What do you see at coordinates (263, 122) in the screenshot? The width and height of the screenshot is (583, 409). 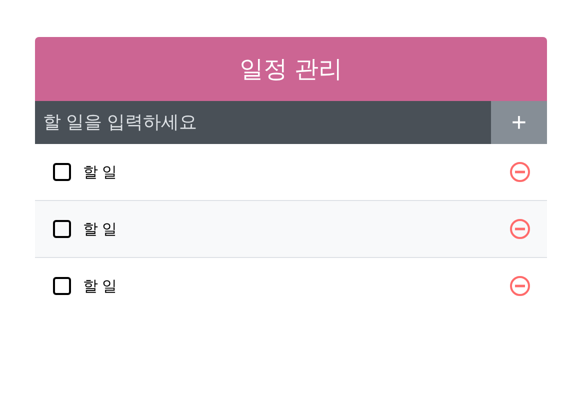 I see `todo-input-field: 할 일을 입력하세요` at bounding box center [263, 122].